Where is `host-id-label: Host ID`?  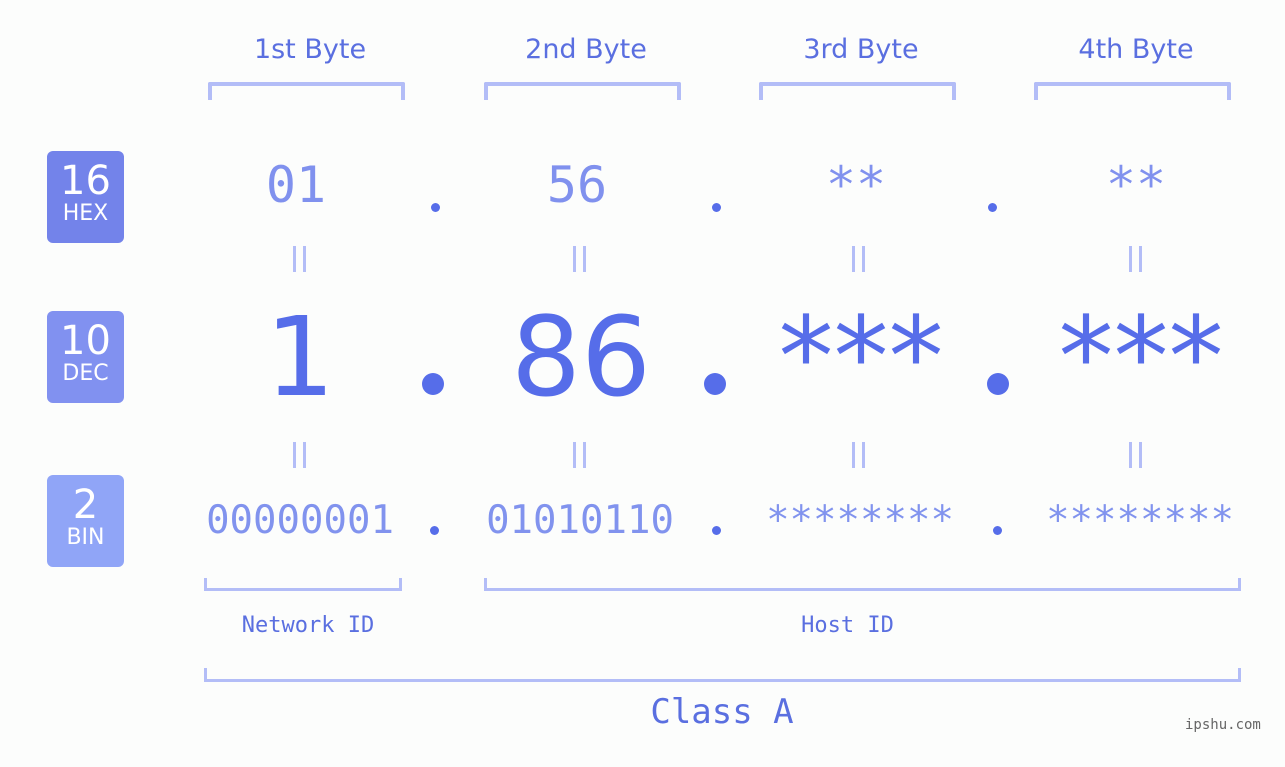
host-id-label: Host ID is located at coordinates (847, 625).